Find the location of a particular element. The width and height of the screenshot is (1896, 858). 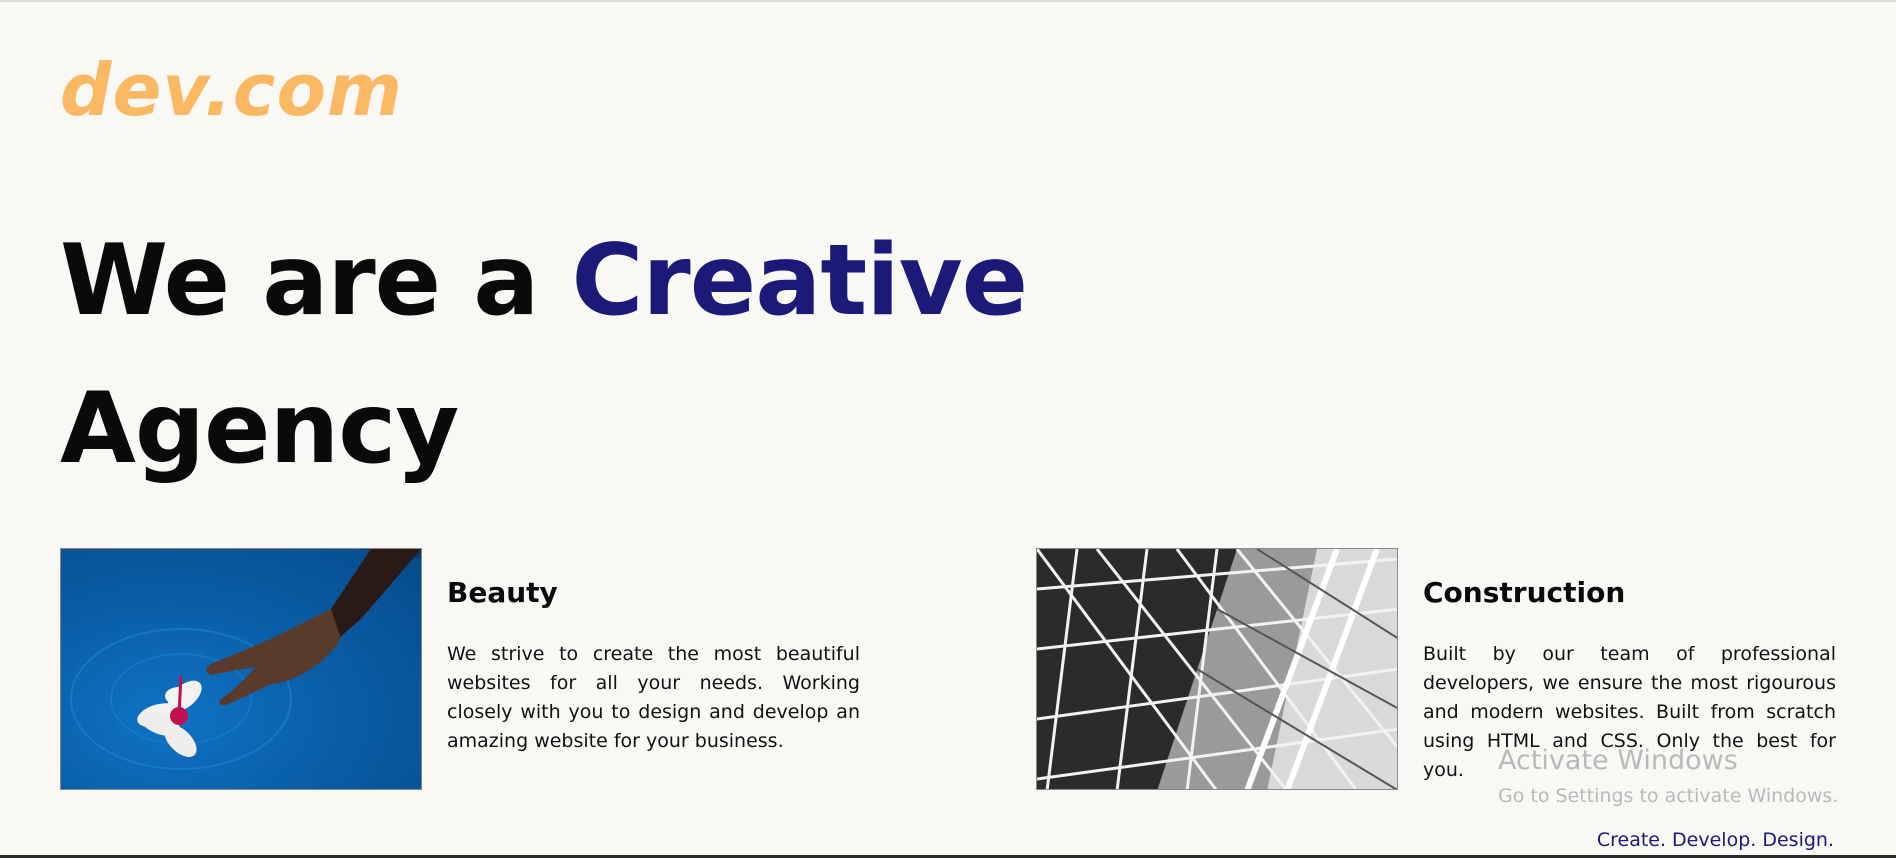

beauty-image is located at coordinates (241, 669).